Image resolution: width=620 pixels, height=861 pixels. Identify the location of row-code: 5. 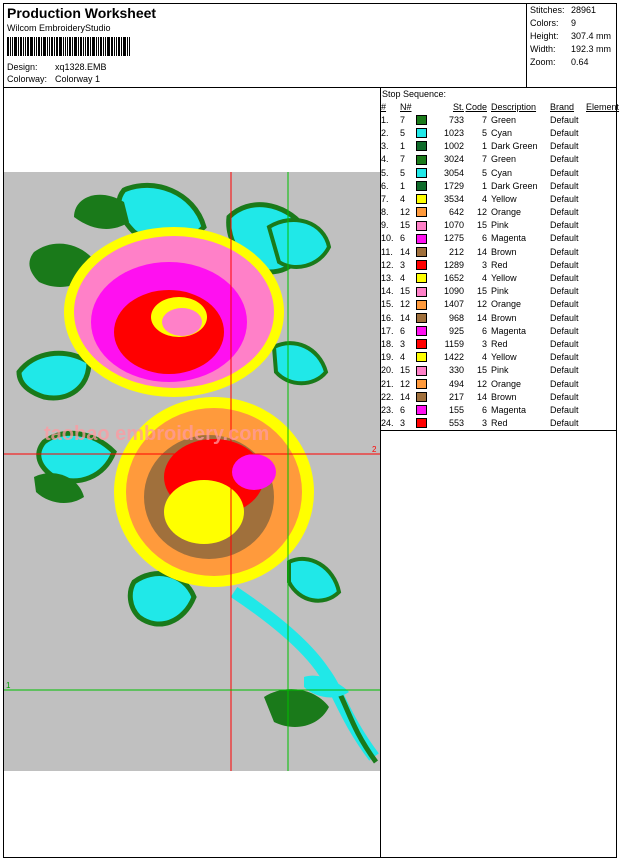
(484, 132).